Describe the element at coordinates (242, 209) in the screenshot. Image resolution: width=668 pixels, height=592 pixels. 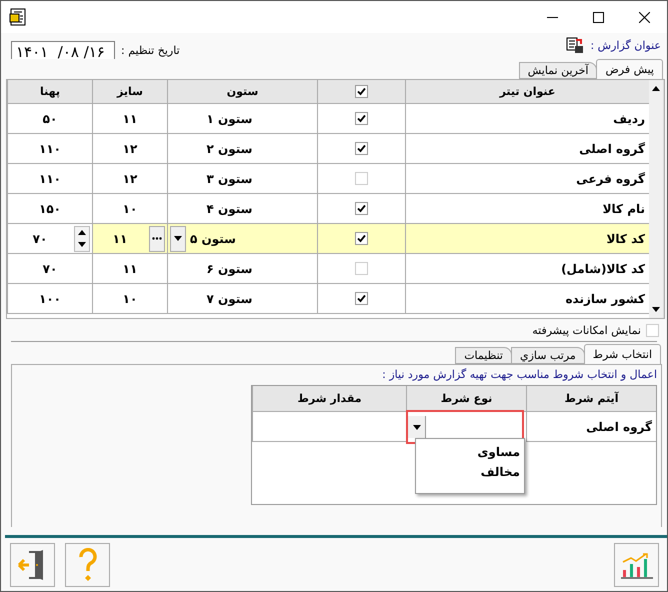
I see `table-cell: ستون ۴` at that location.